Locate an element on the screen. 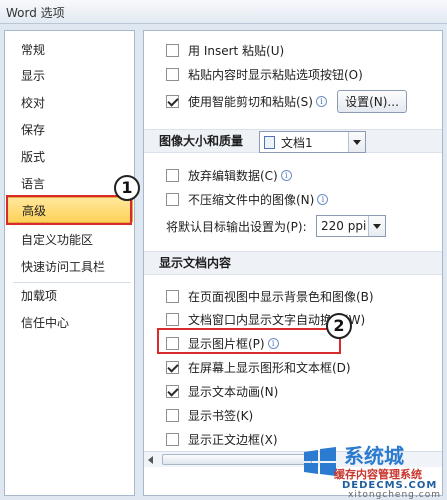 Image resolution: width=447 pixels, height=500 pixels. title-bar: Word 选项 is located at coordinates (223, 12).